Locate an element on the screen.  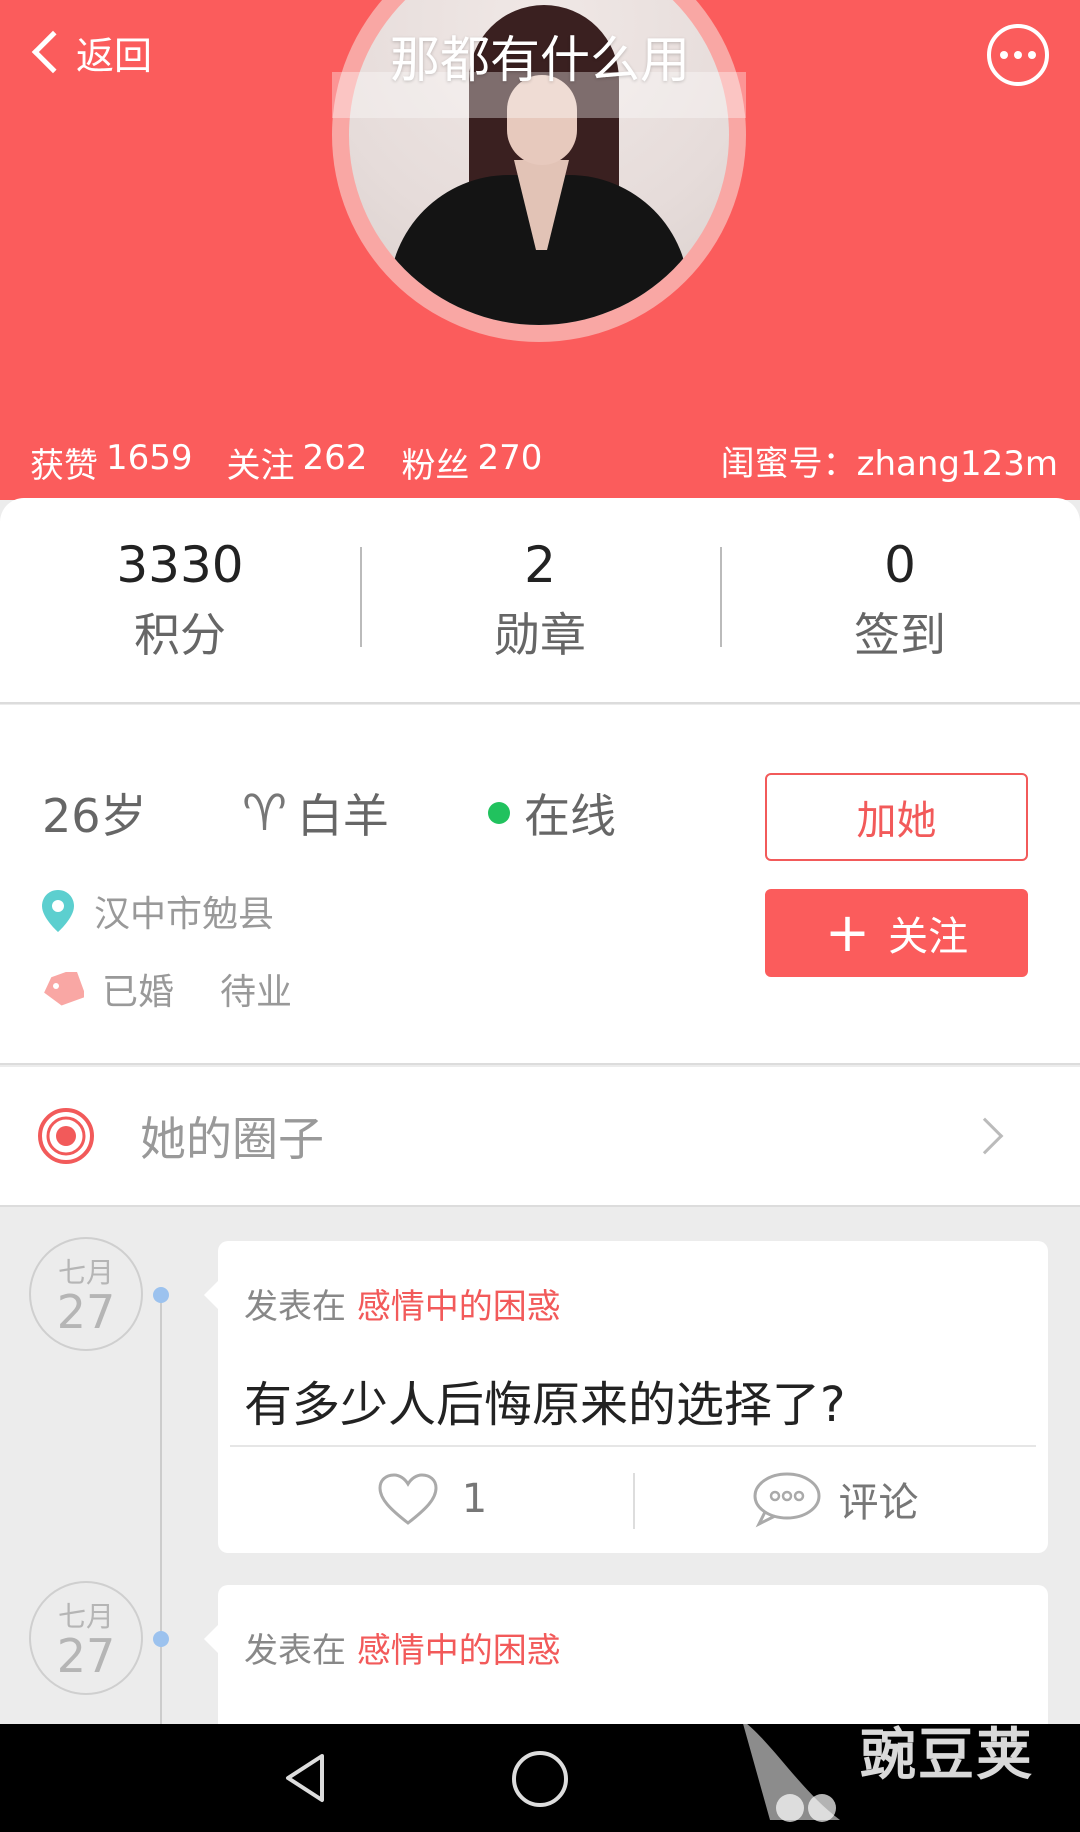
likes-stat: 获赞 1659 is located at coordinates (111, 462).